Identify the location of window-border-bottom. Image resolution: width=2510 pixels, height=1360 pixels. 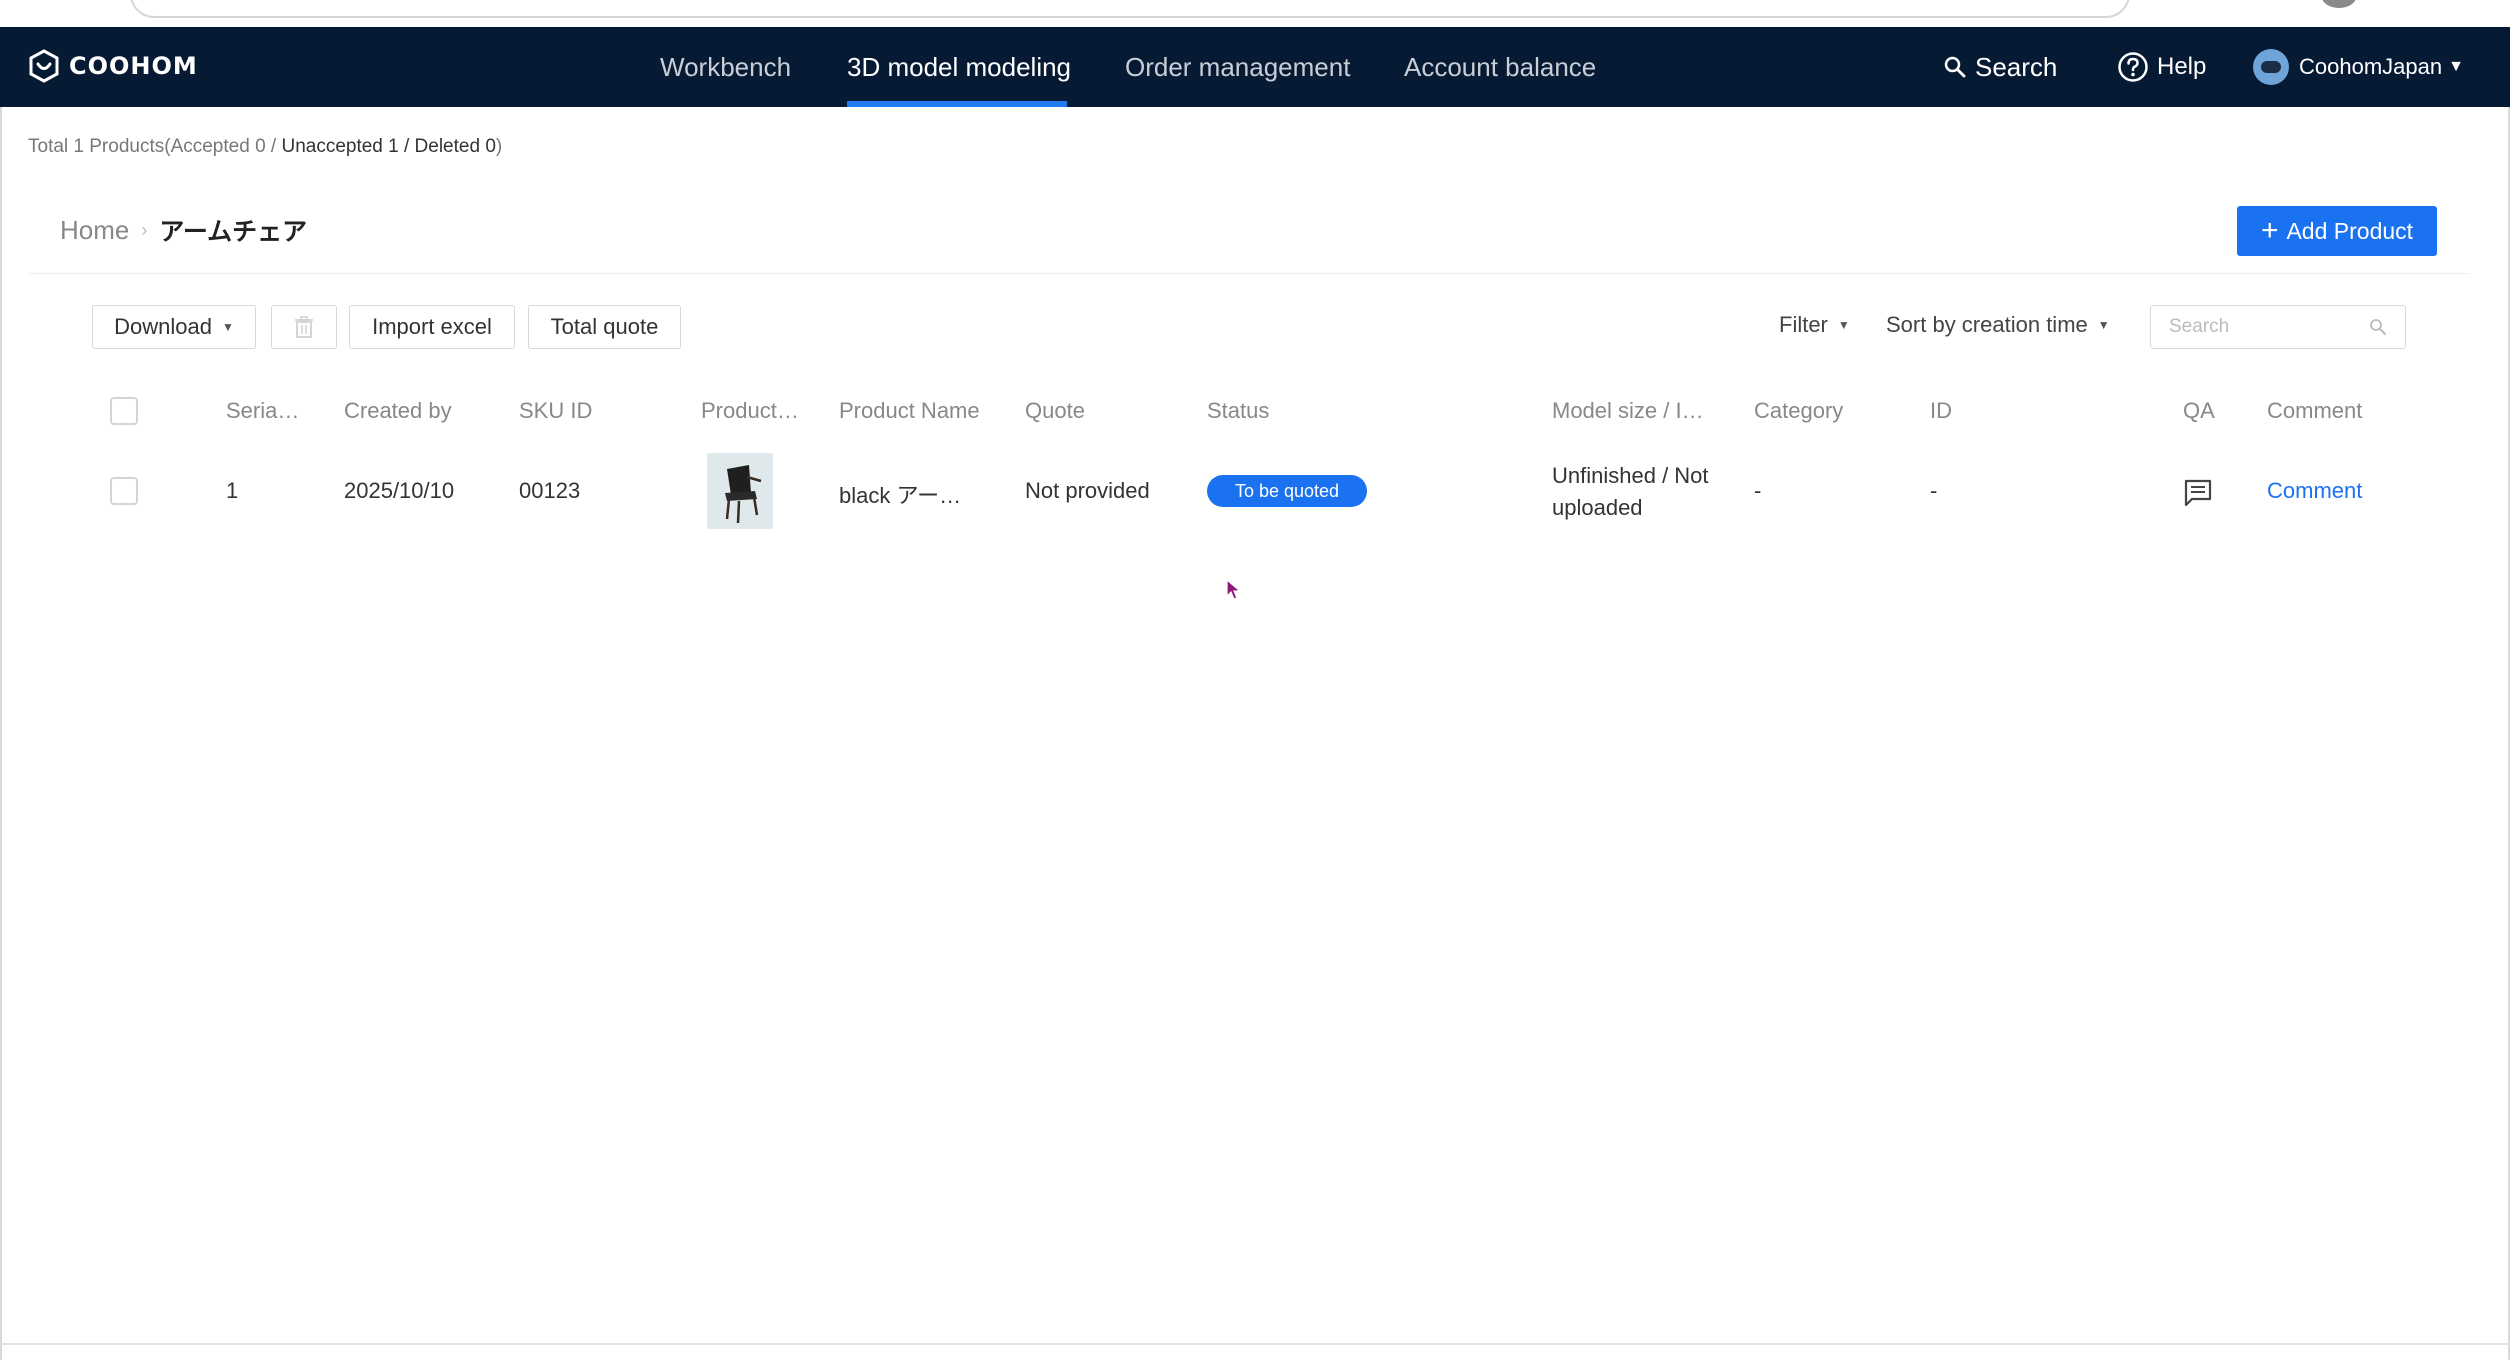
(1255, 1344).